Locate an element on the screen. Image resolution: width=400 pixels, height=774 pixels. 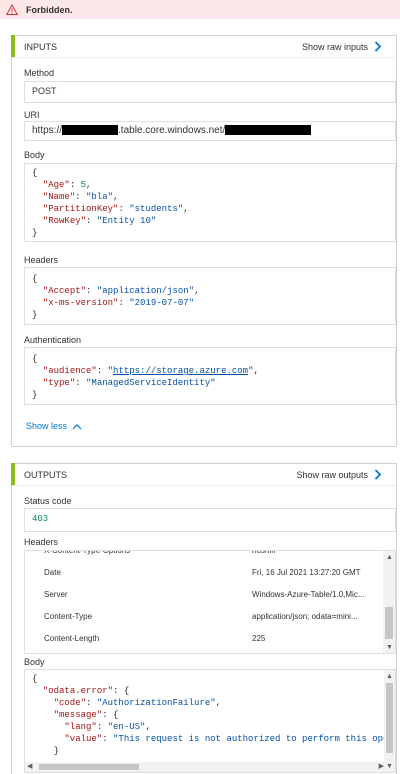
headers-scrollbar: ▲ ▼ is located at coordinates (389, 602).